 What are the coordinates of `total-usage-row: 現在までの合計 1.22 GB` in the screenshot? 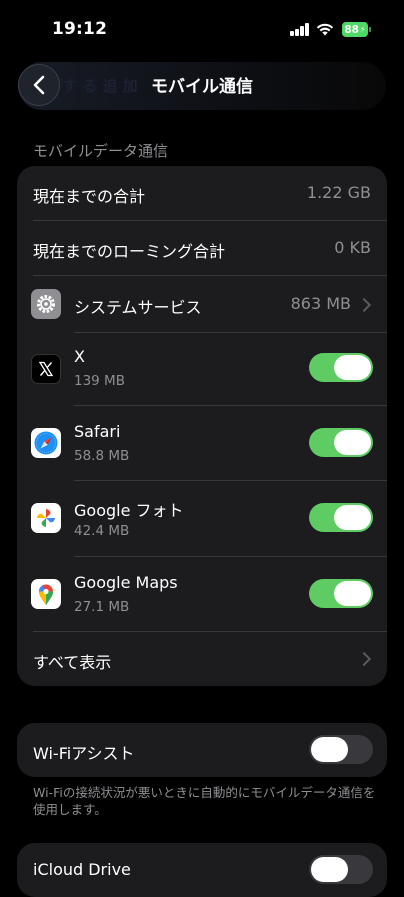 It's located at (202, 193).